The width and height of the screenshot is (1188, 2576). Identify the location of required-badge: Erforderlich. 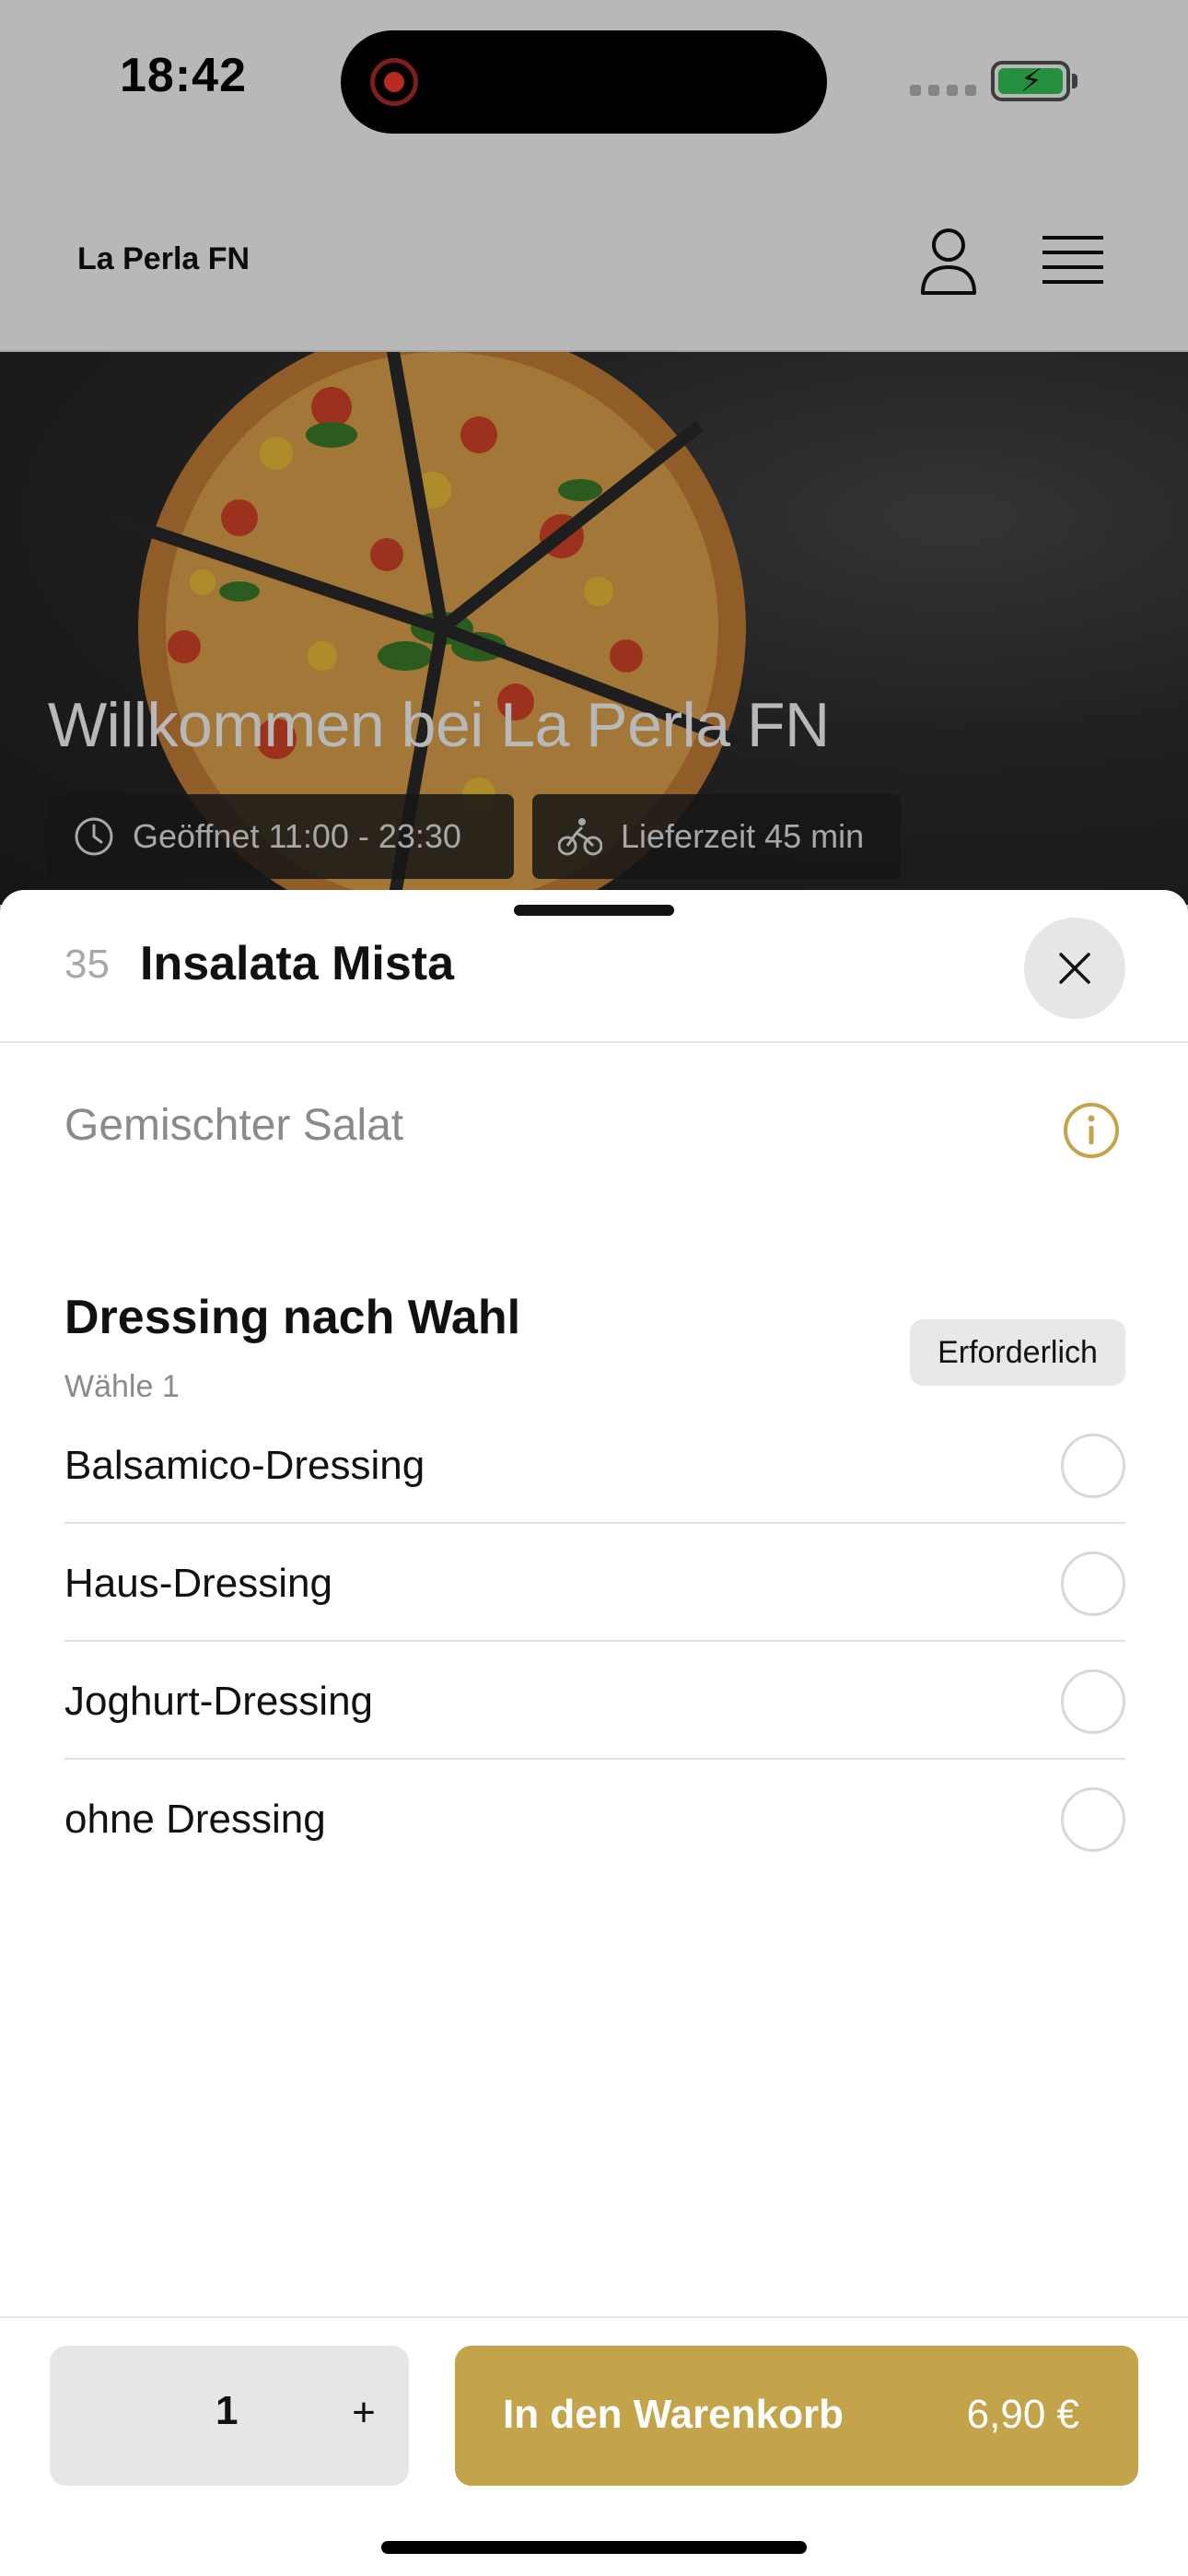
(1017, 1352).